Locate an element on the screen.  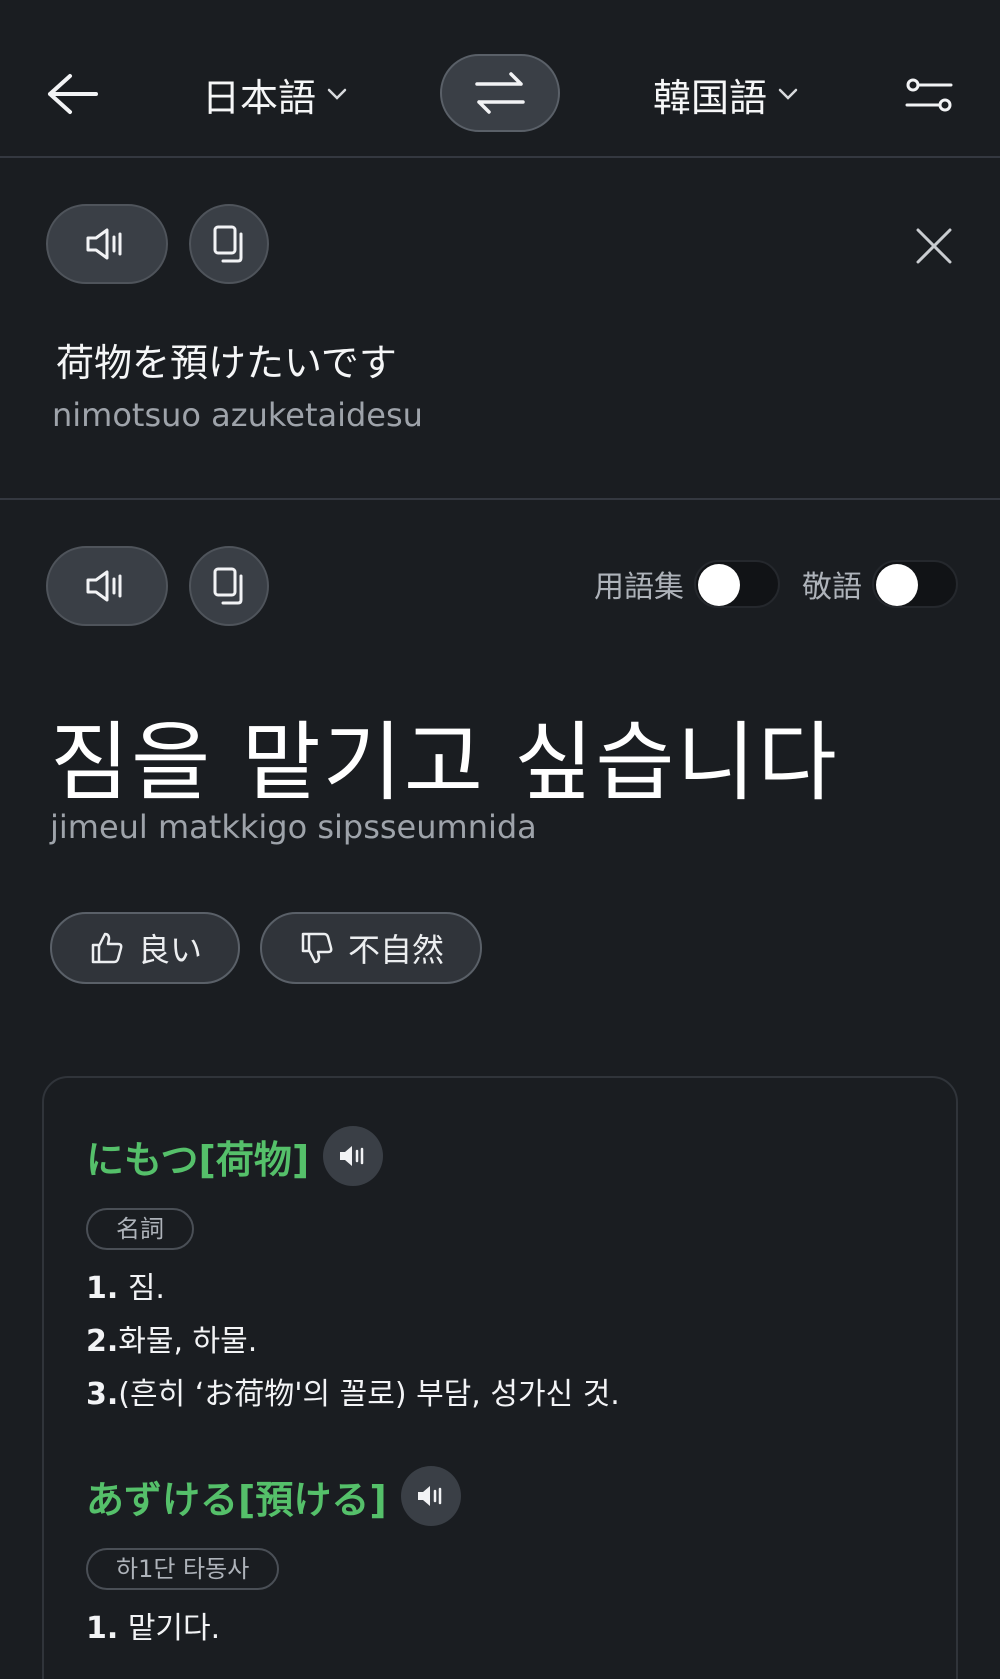
swap-arrows-icon is located at coordinates (500, 93).